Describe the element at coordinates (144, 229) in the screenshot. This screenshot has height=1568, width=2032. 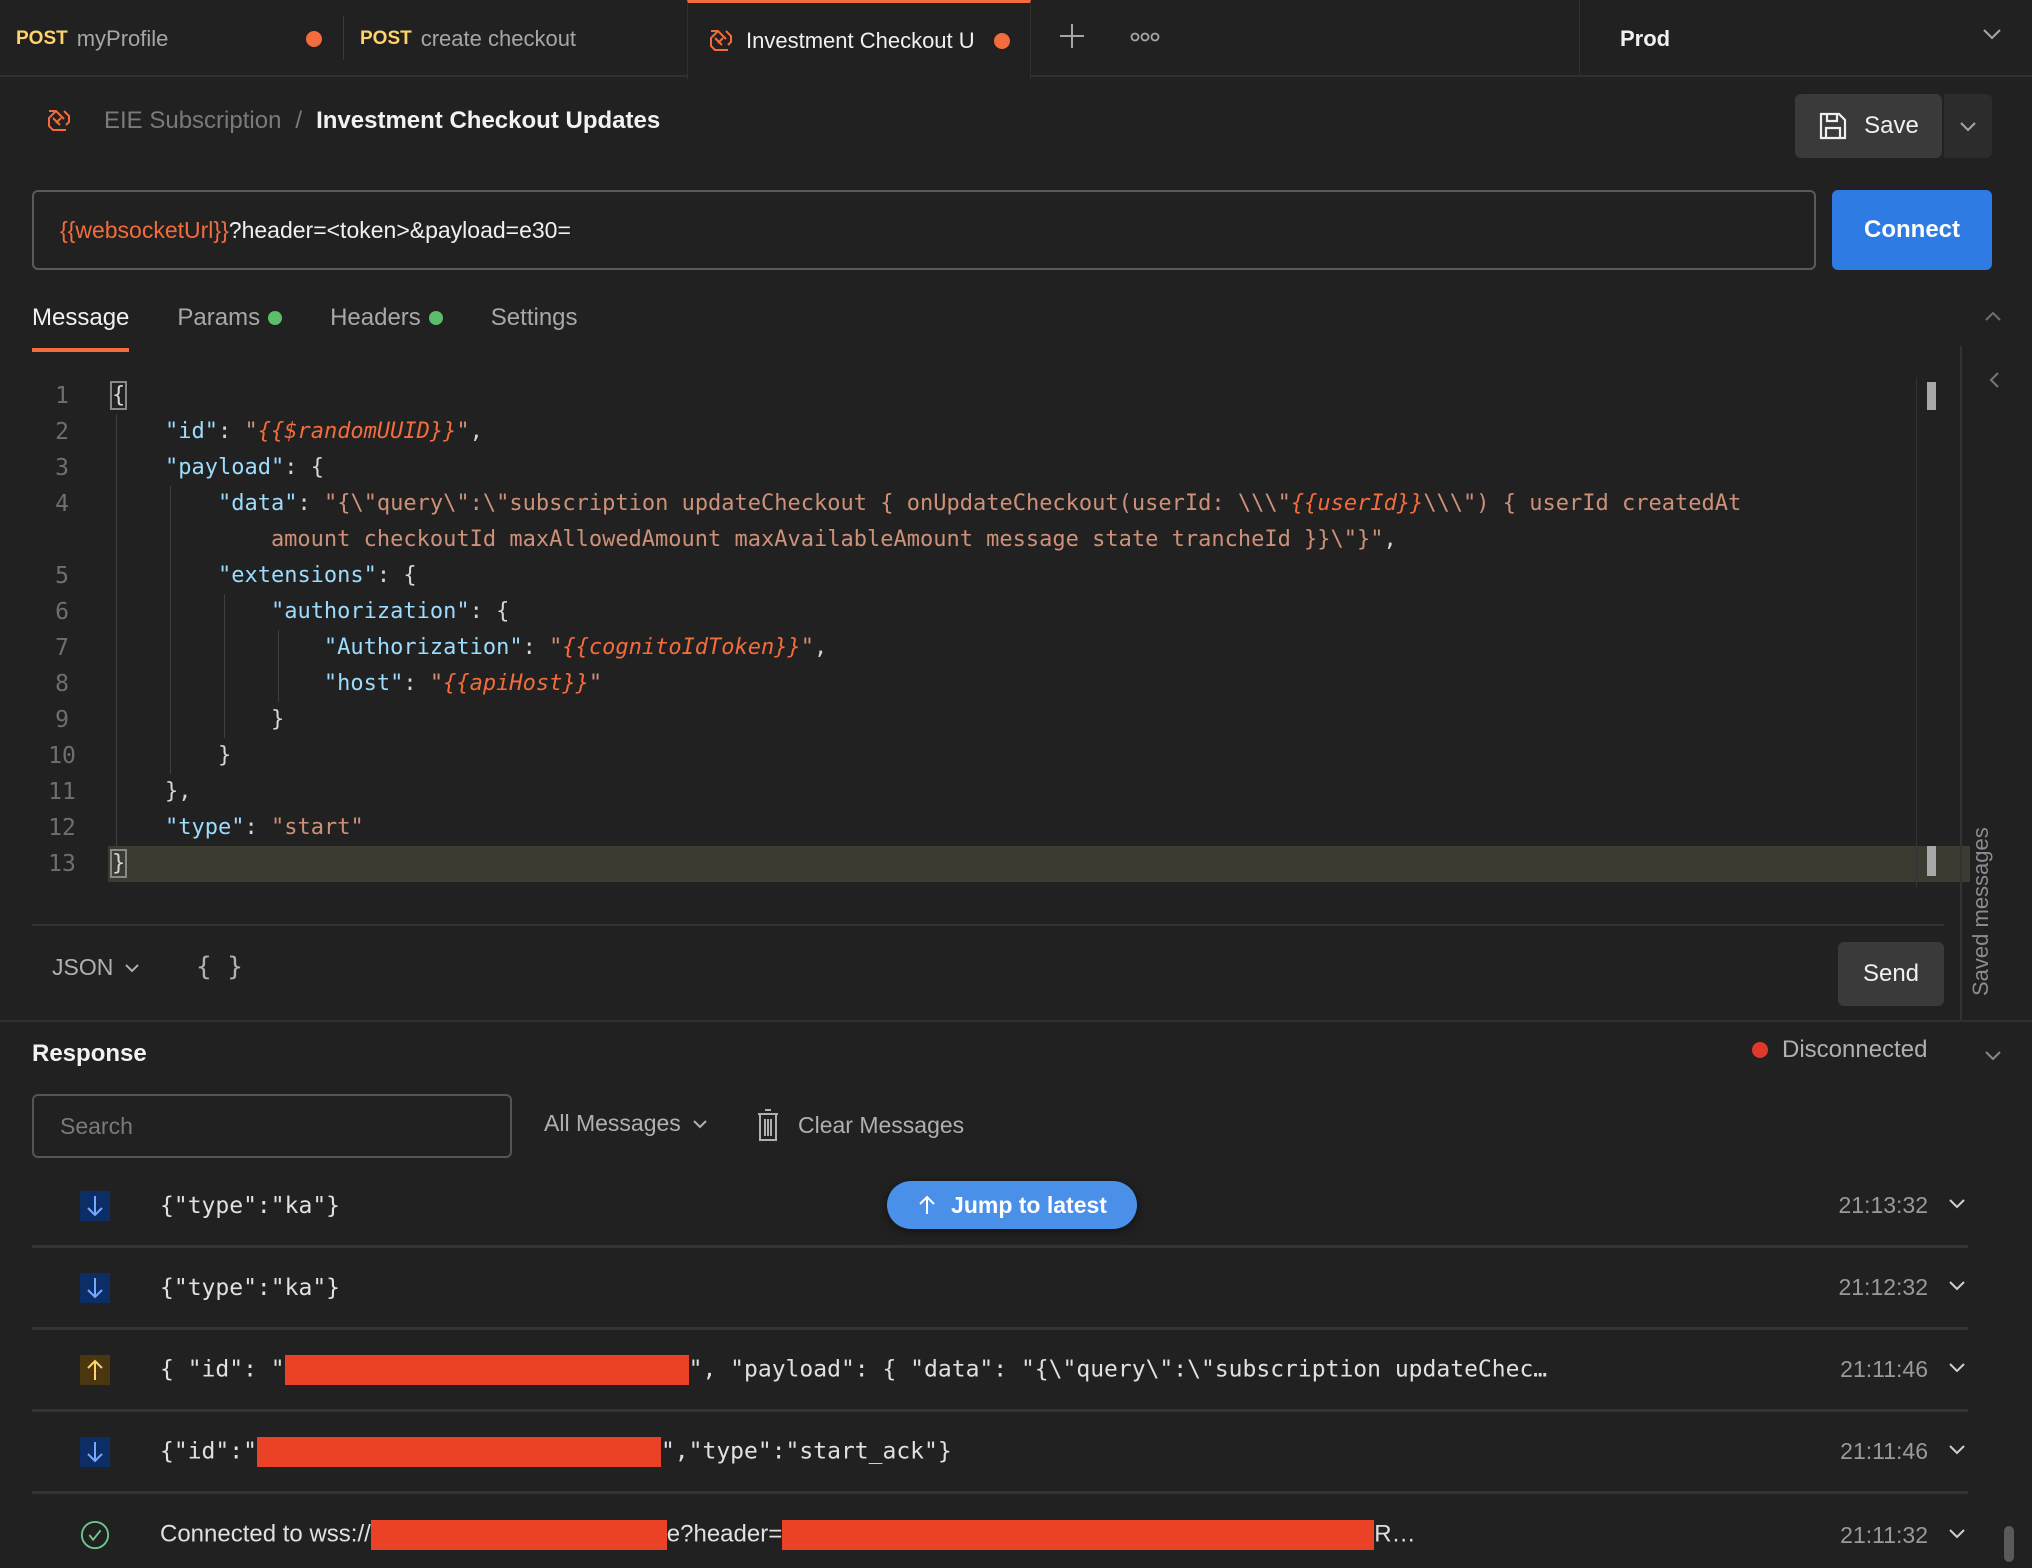
I see `url-variable: {{websocketUrl}}` at that location.